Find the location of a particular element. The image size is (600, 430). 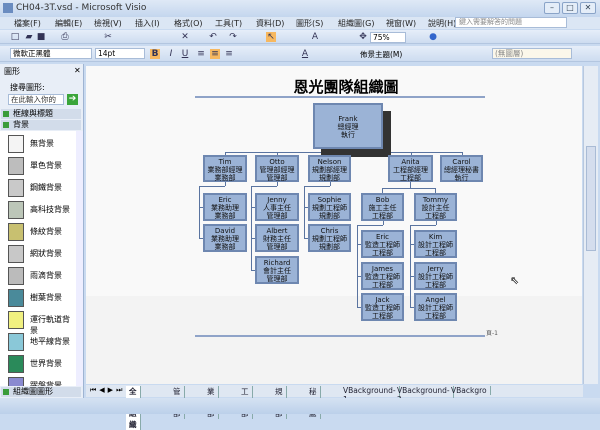

node-name: Eric is located at coordinates (382, 237).